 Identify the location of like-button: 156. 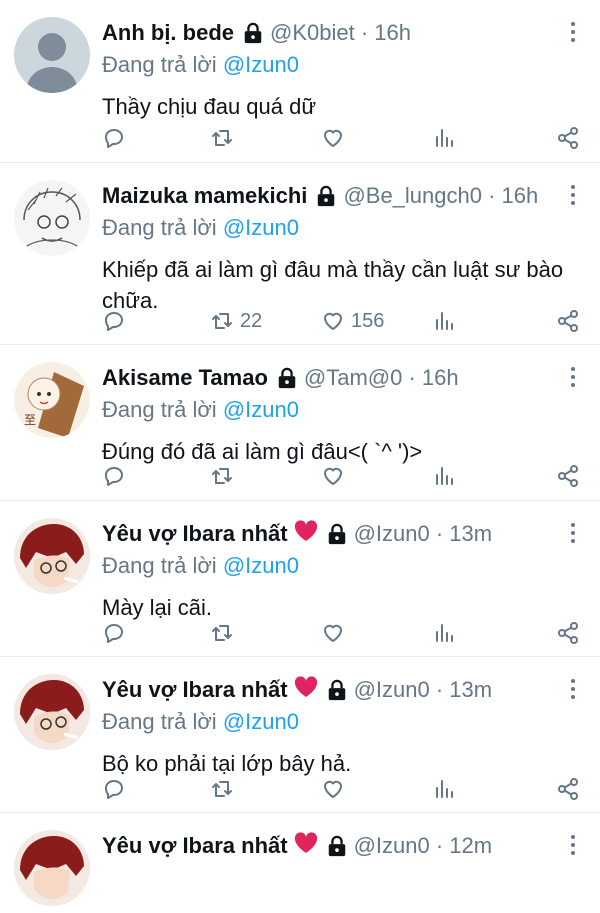
(352, 321).